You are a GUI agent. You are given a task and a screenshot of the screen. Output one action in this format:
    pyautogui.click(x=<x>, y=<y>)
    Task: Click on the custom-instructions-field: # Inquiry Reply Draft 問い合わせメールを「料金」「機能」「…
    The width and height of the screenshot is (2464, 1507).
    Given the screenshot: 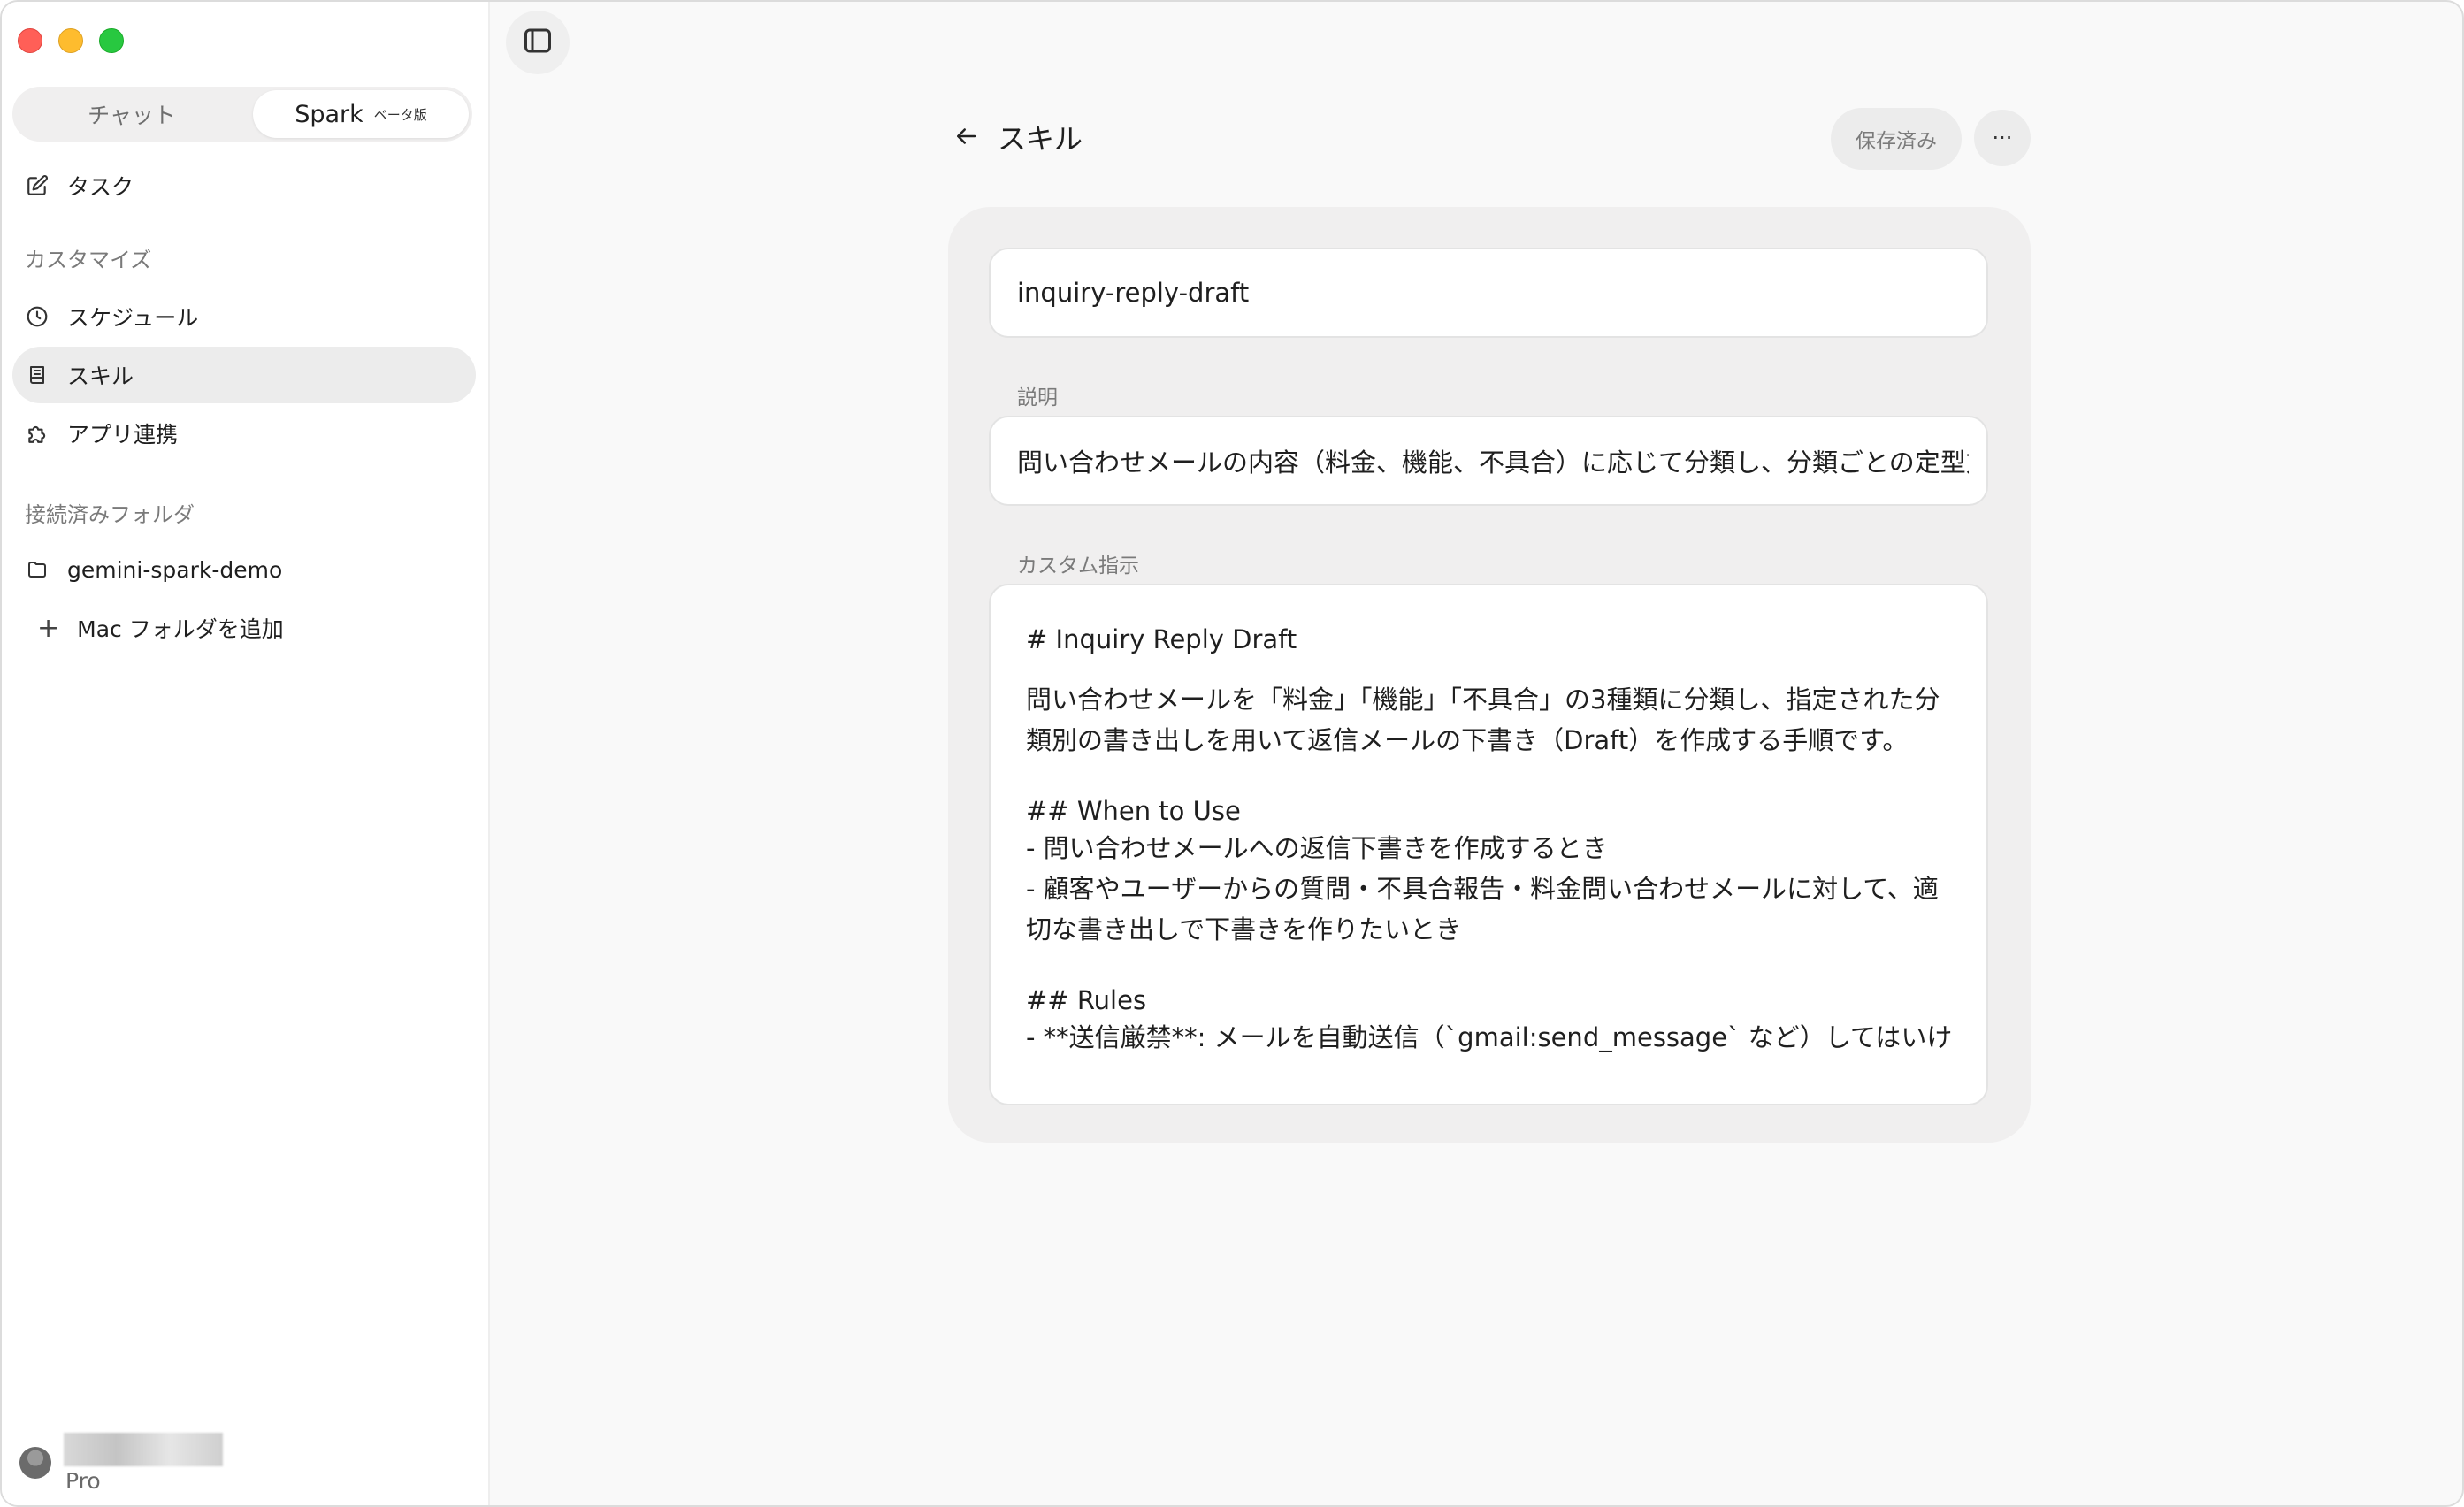 What is the action you would take?
    pyautogui.click(x=1488, y=844)
    